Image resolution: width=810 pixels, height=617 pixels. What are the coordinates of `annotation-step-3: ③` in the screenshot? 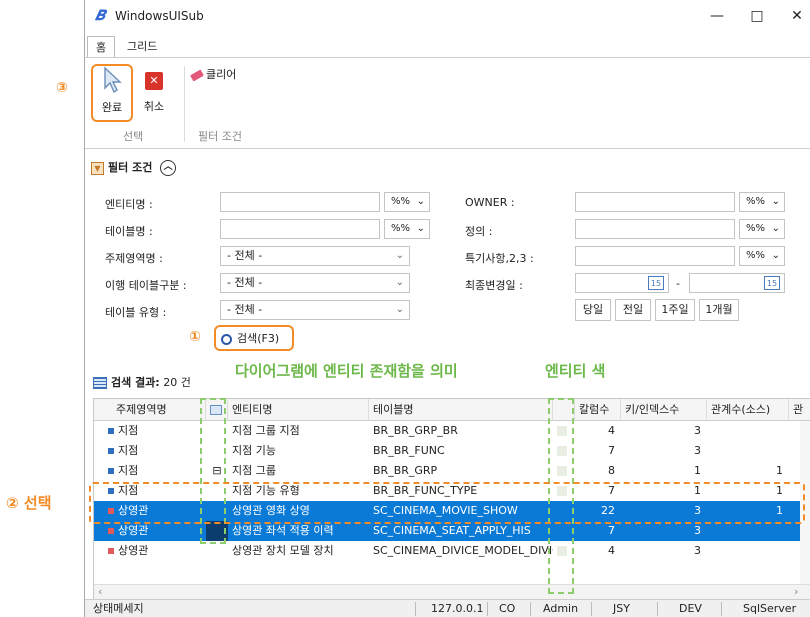 It's located at (62, 88).